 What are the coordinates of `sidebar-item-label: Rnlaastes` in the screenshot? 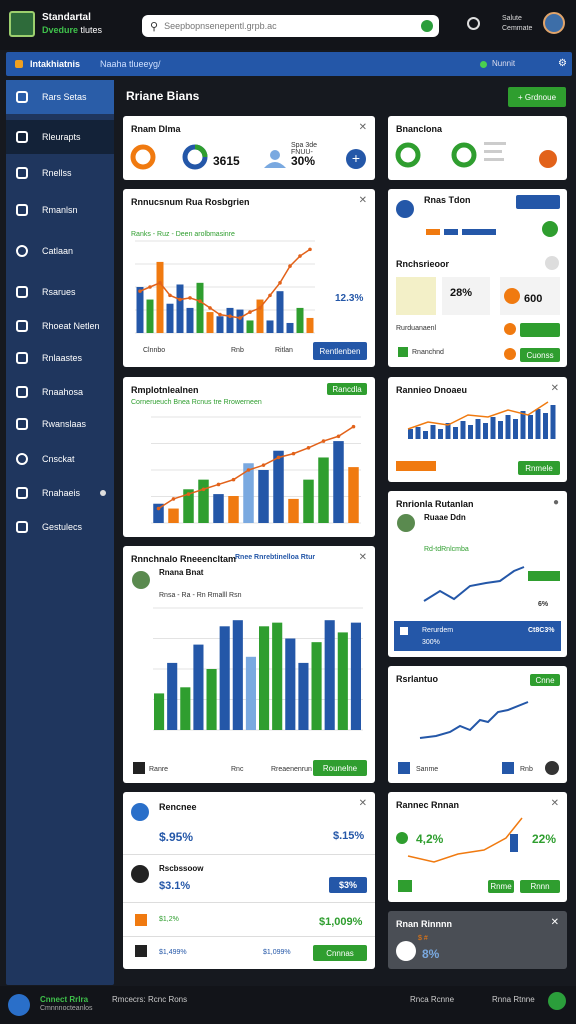 It's located at (62, 358).